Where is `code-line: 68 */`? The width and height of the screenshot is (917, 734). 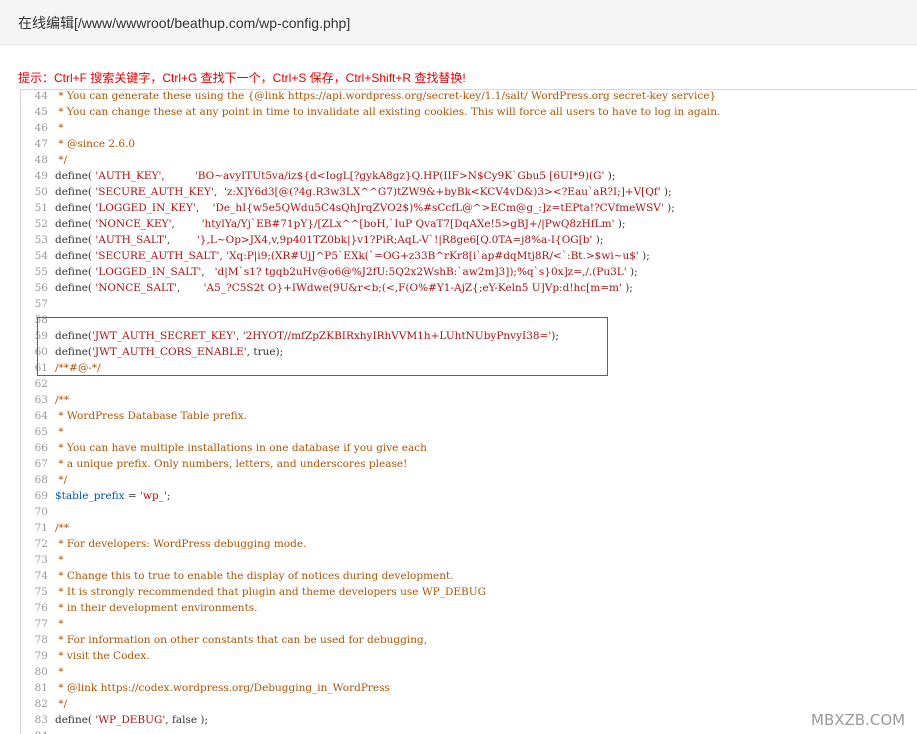 code-line: 68 */ is located at coordinates (469, 480).